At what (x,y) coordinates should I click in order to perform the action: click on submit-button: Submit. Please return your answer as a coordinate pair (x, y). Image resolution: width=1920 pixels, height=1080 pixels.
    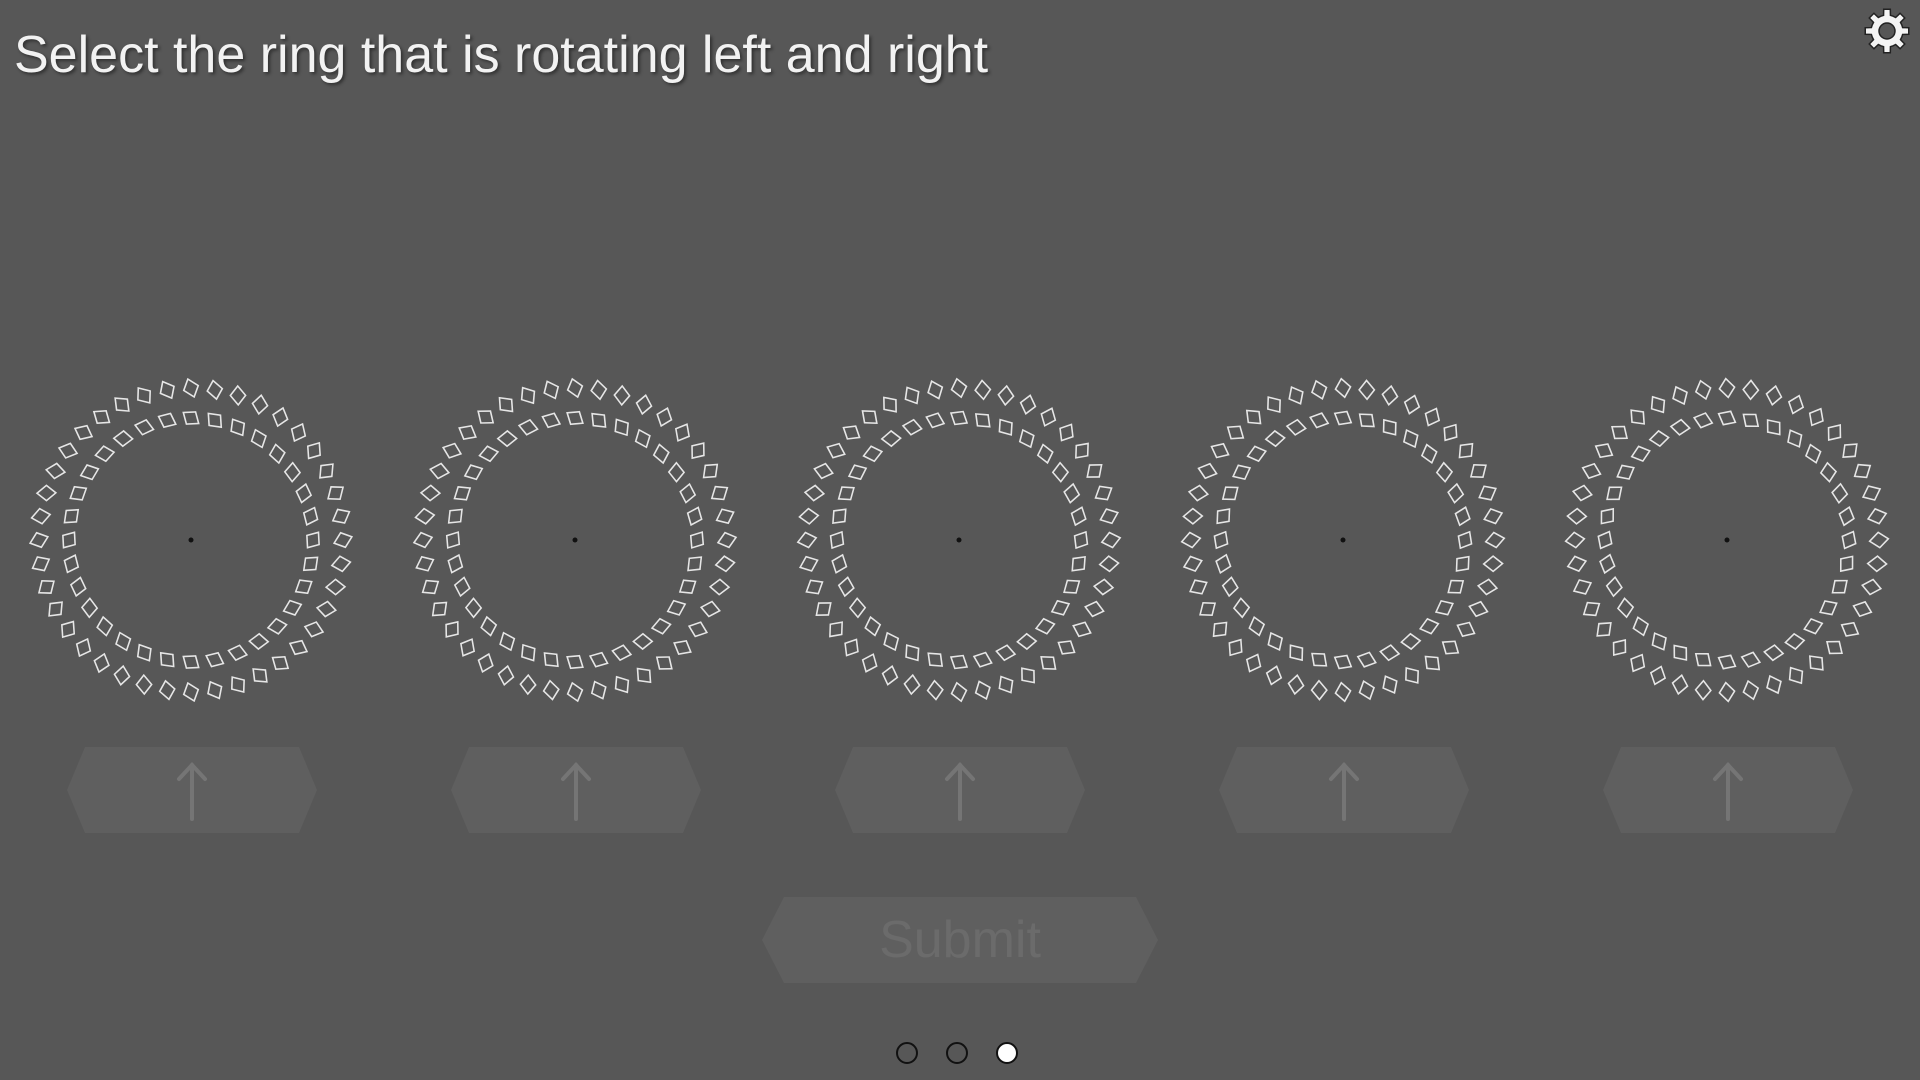
    Looking at the image, I should click on (960, 940).